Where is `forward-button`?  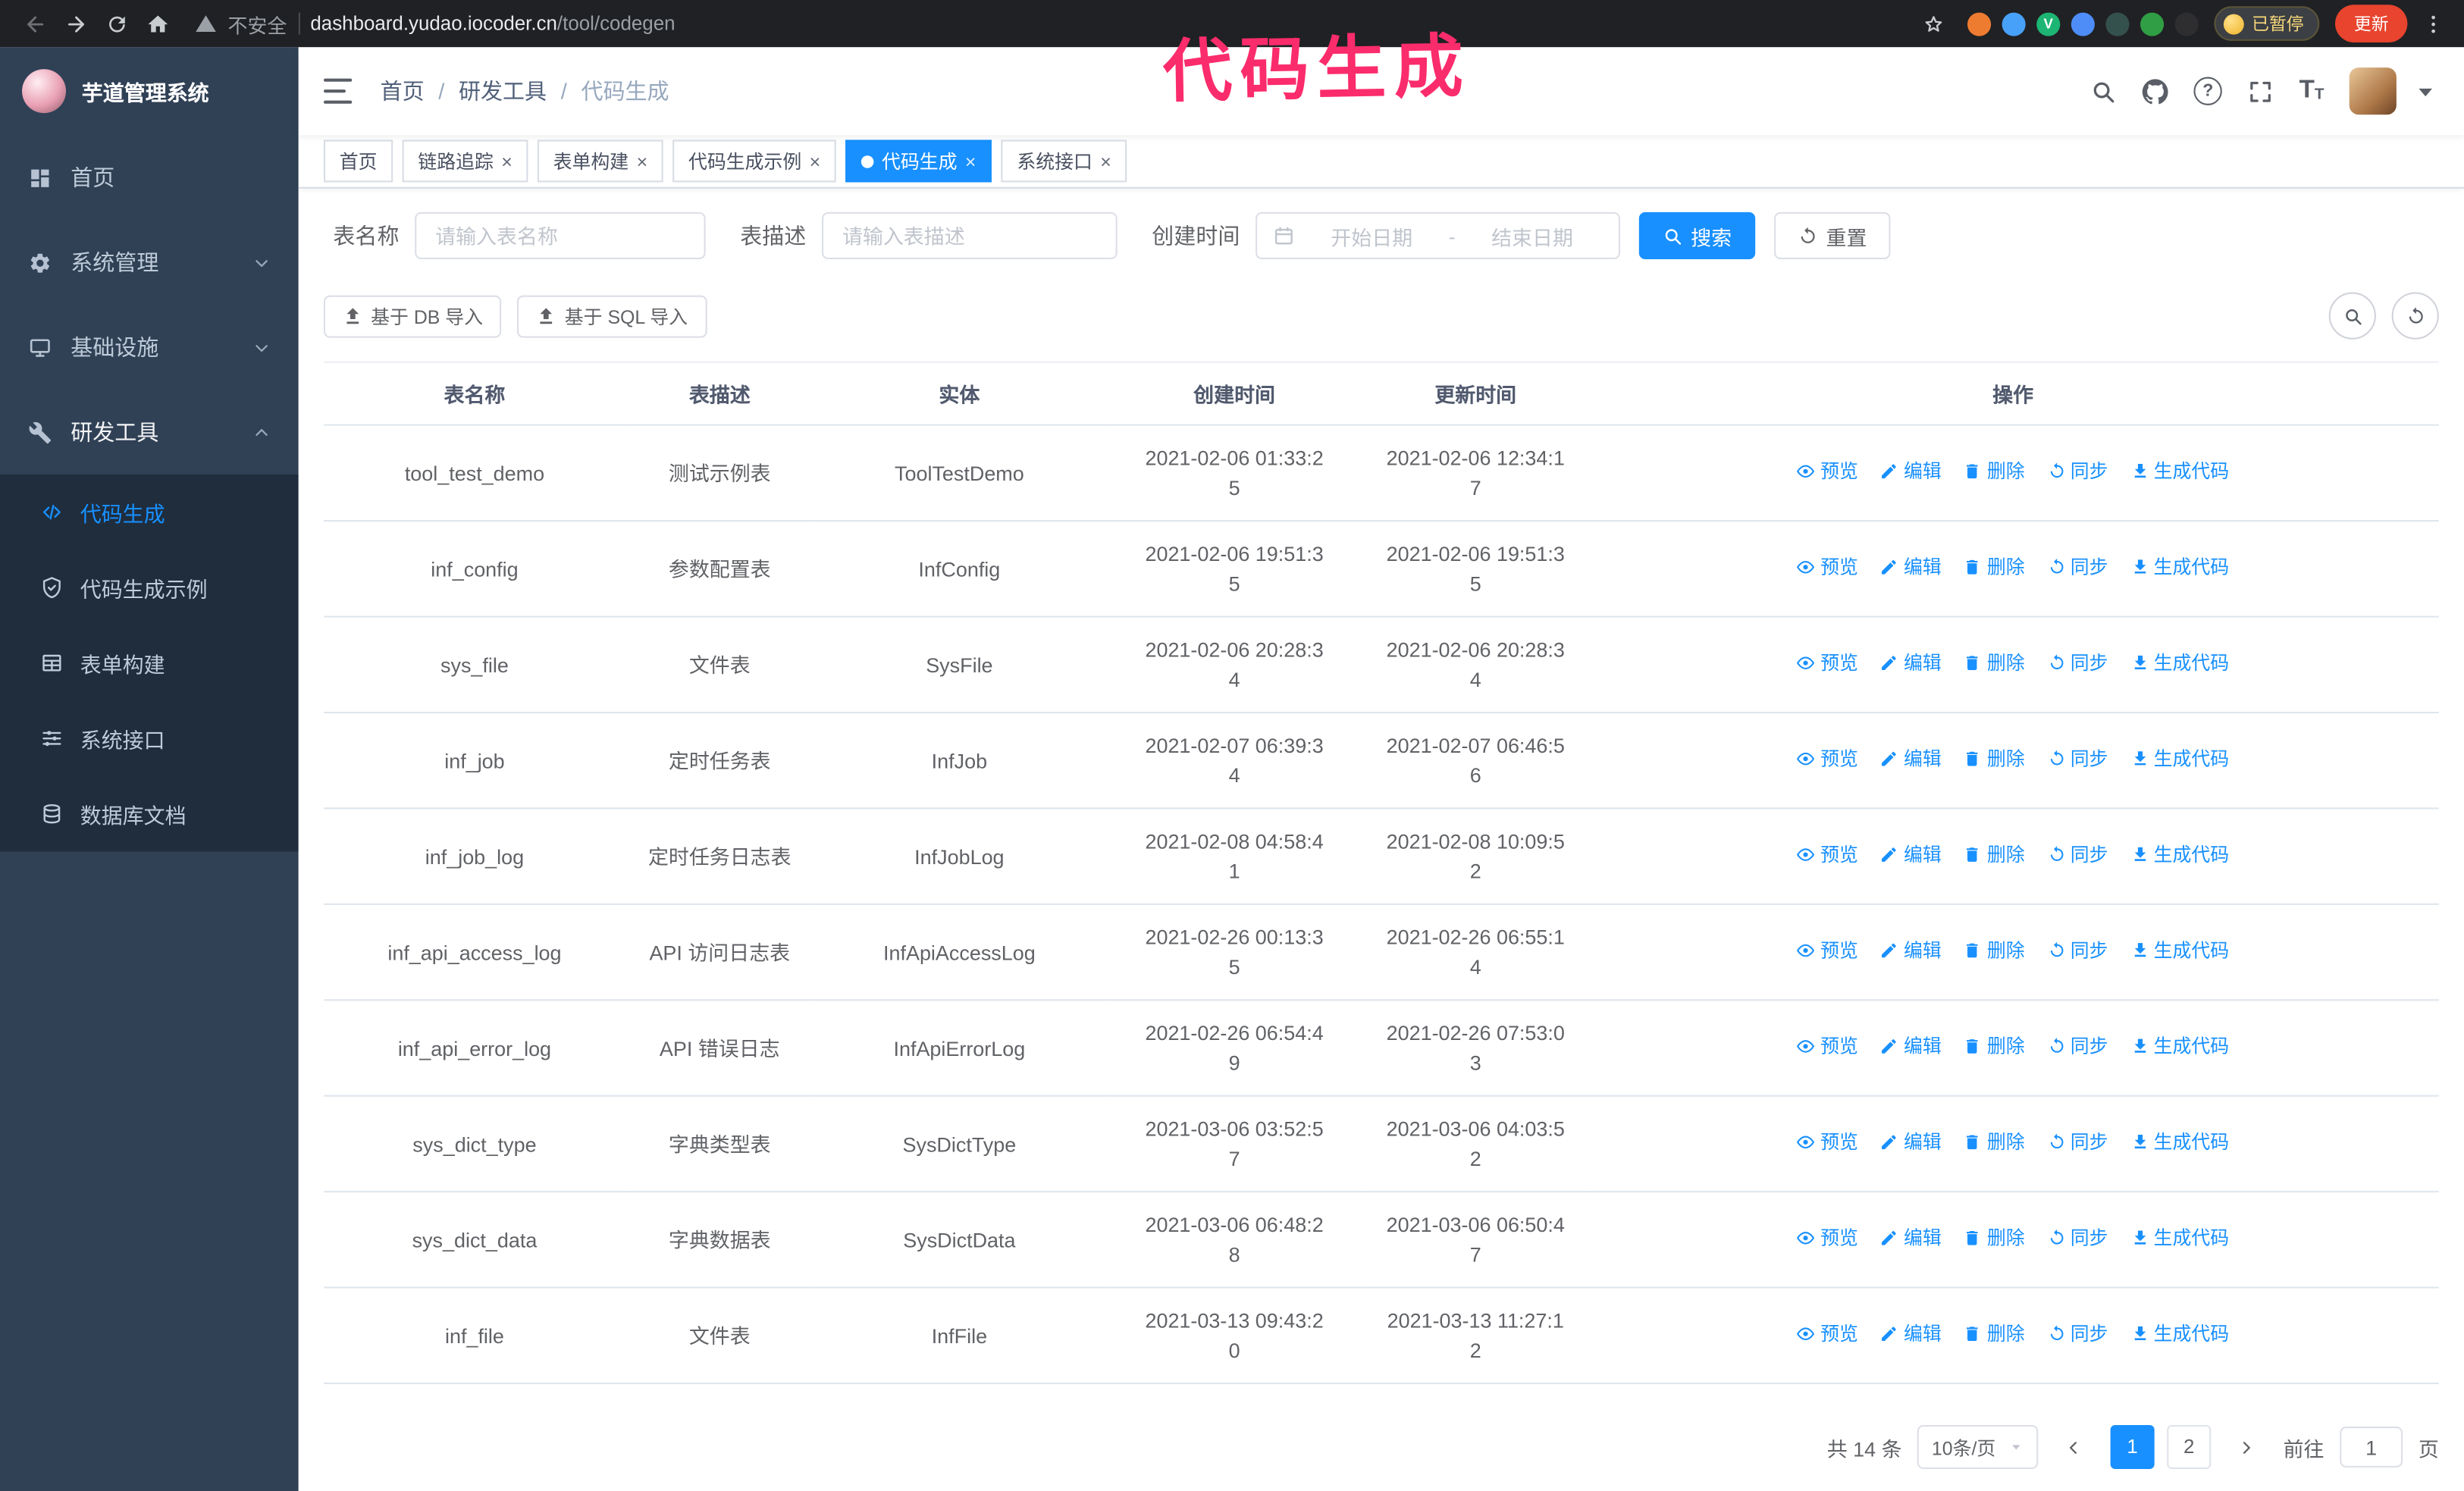 forward-button is located at coordinates (76, 23).